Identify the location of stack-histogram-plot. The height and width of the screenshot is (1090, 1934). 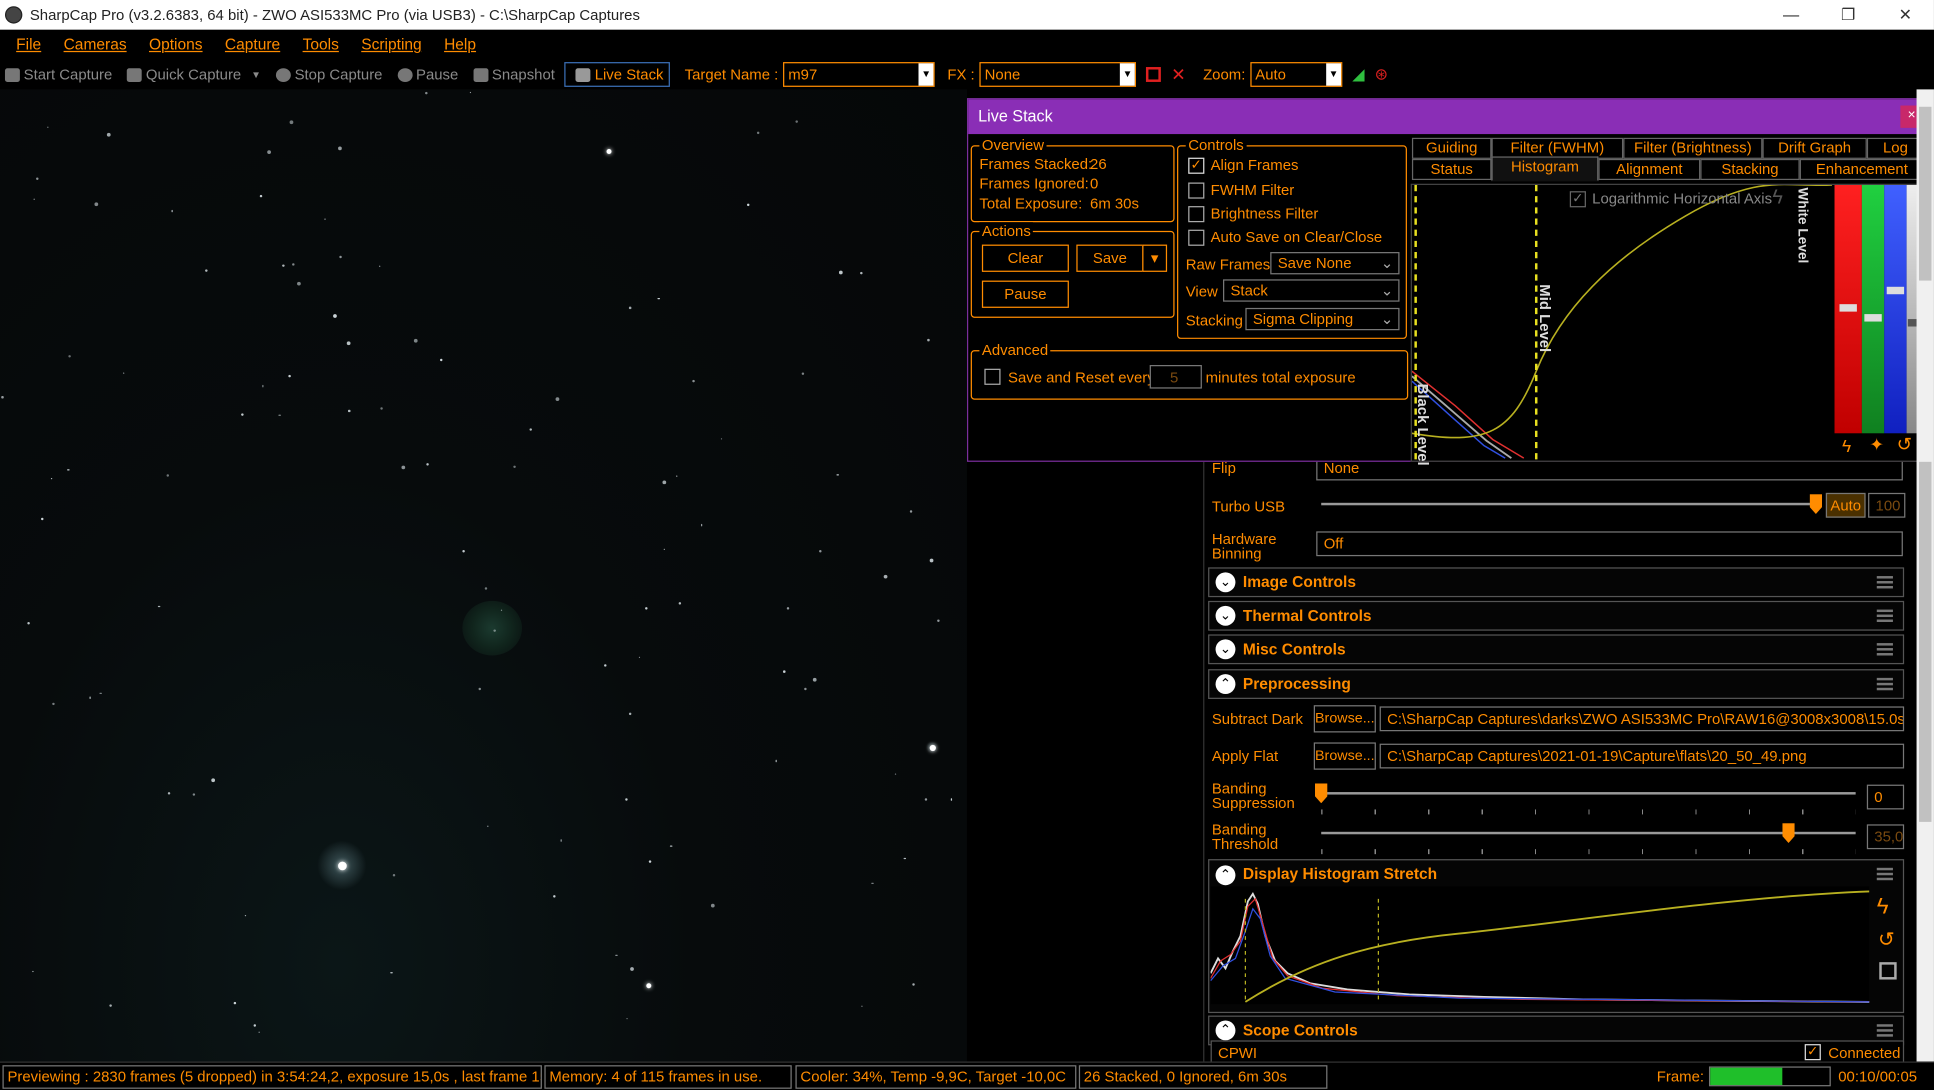
(1622, 322).